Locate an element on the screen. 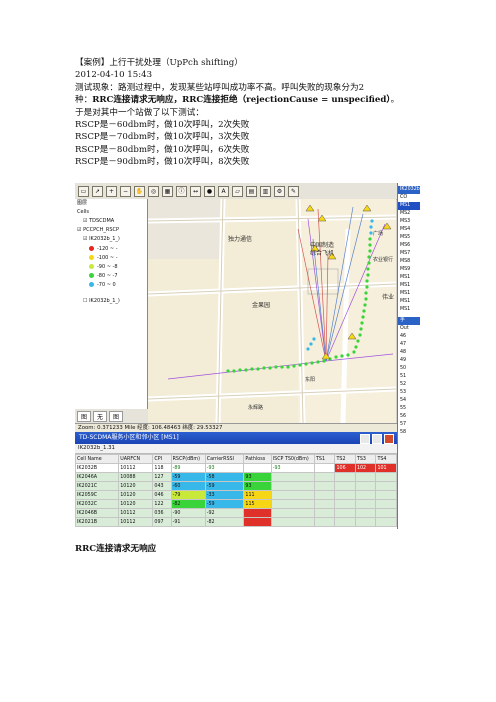 The height and width of the screenshot is (702, 496). list-item: MS9 is located at coordinates (409, 270).